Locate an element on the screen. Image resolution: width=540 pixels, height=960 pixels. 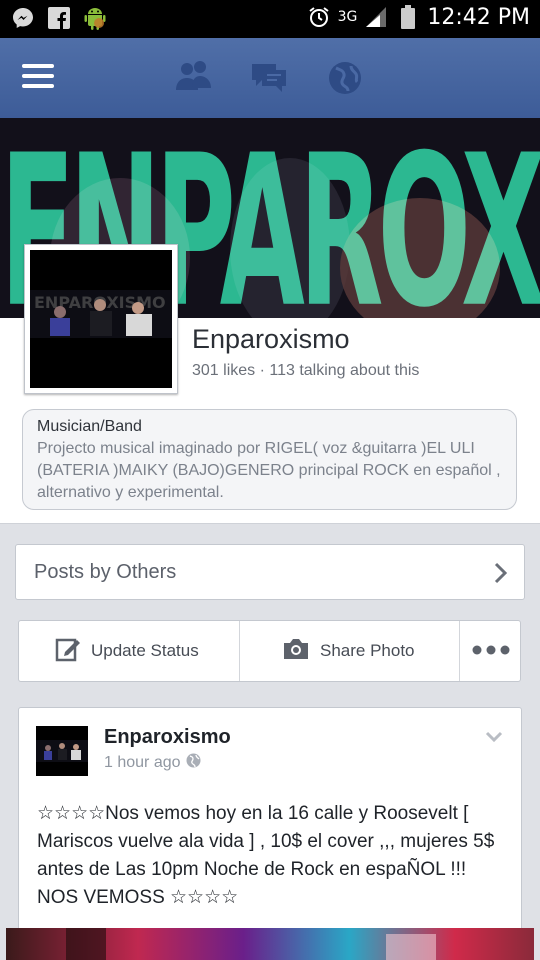
signal-icon is located at coordinates (376, 17).